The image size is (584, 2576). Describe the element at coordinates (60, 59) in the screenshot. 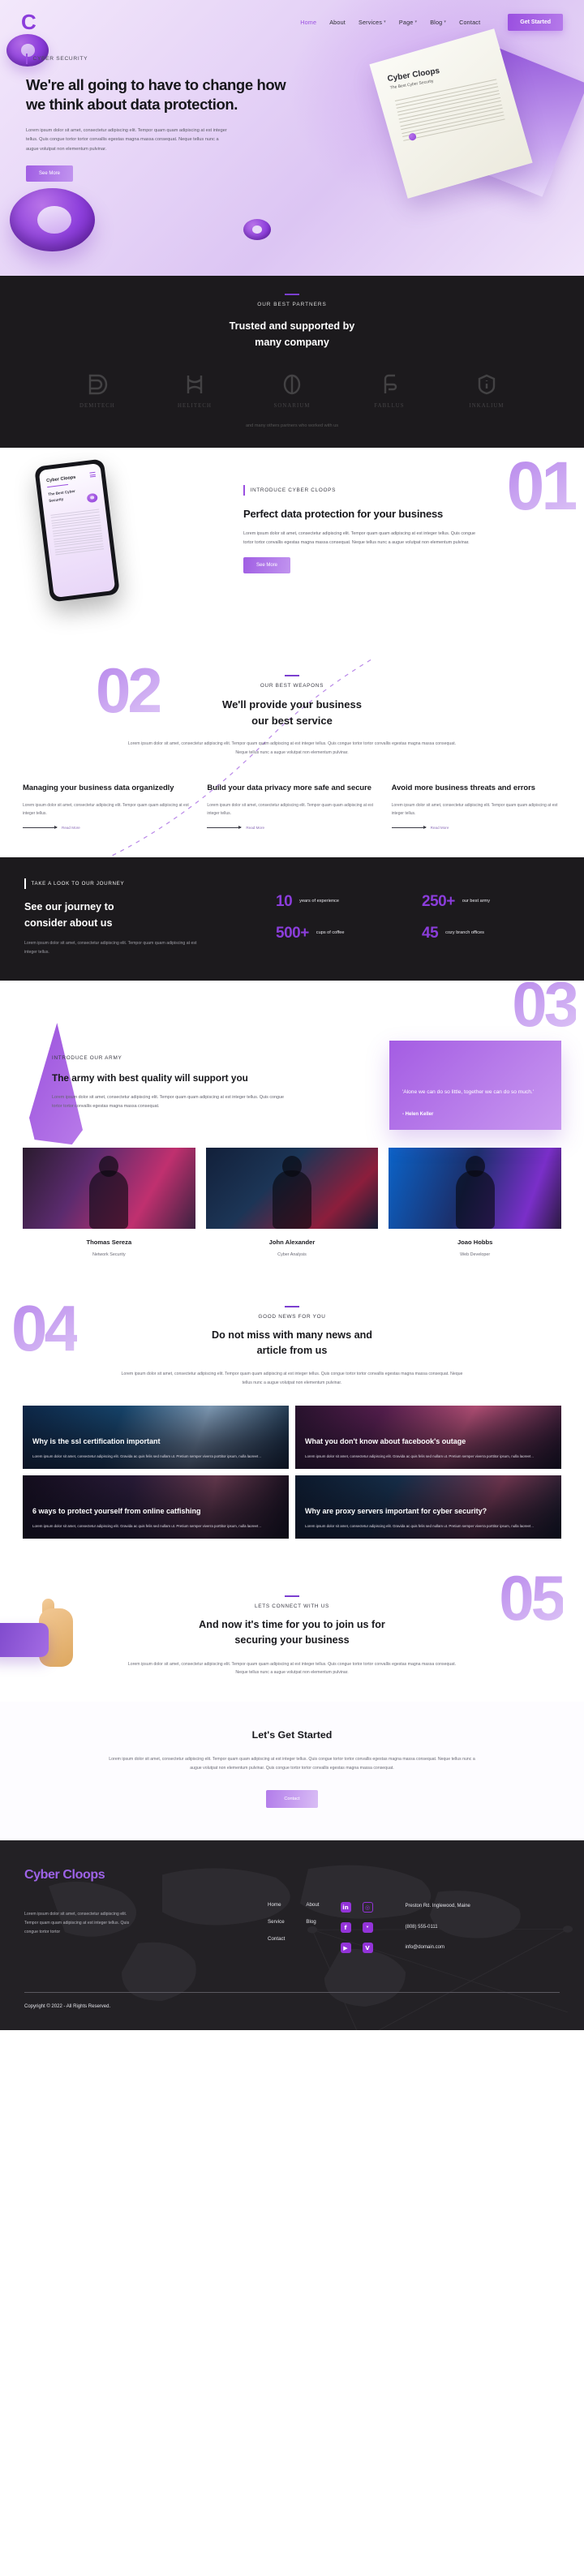

I see `hero-eyebrow-label: CYBER SECURITY` at that location.